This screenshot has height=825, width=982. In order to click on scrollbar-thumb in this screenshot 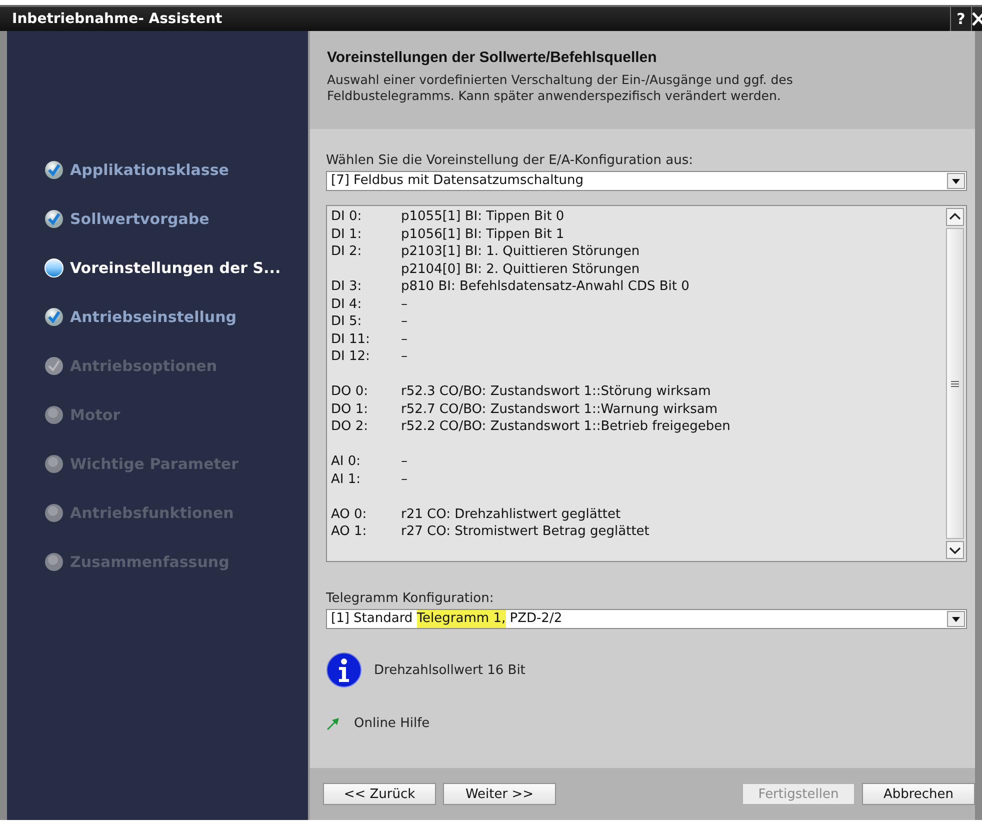, I will do `click(955, 383)`.